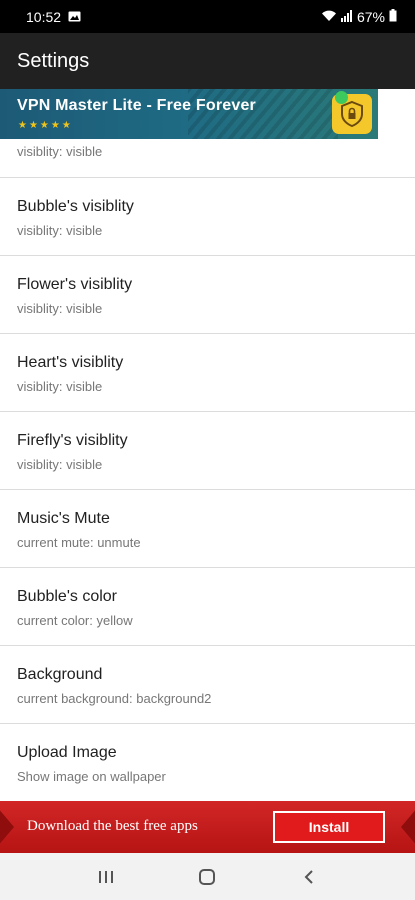 This screenshot has height=900, width=415. Describe the element at coordinates (341, 97) in the screenshot. I see `ad-badge-icon` at that location.